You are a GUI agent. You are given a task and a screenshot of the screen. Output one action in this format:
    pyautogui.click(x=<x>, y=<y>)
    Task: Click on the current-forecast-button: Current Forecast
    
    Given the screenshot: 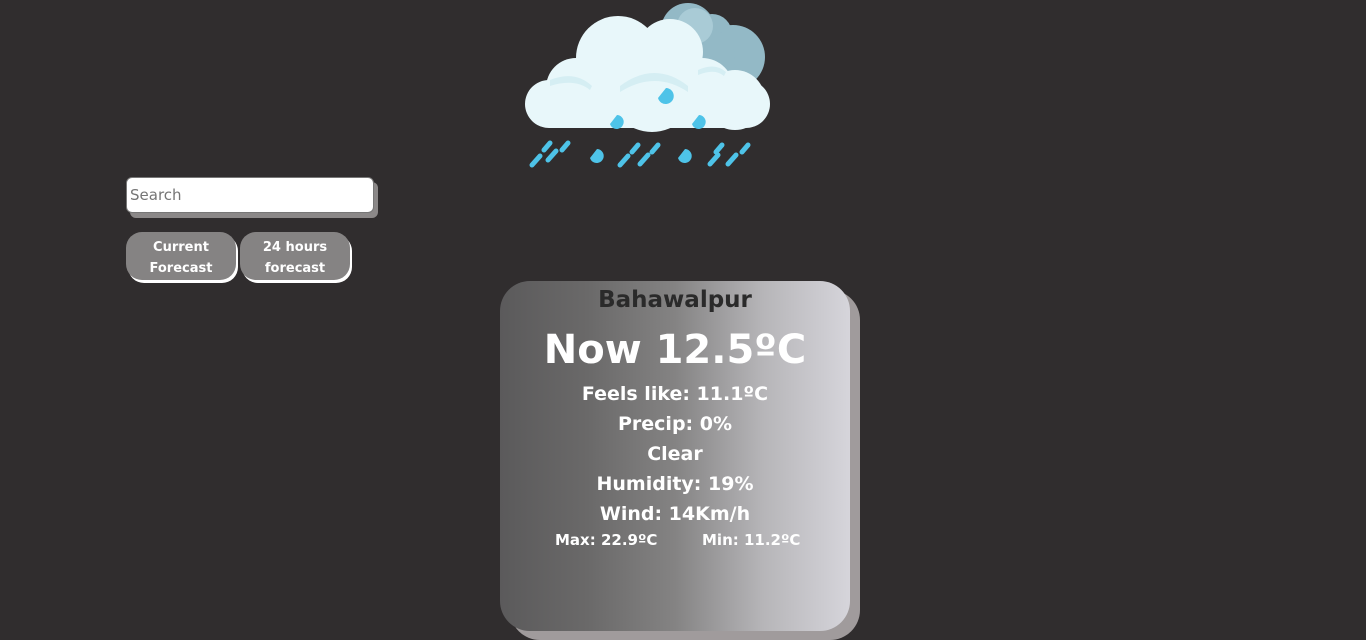 What is the action you would take?
    pyautogui.click(x=181, y=256)
    